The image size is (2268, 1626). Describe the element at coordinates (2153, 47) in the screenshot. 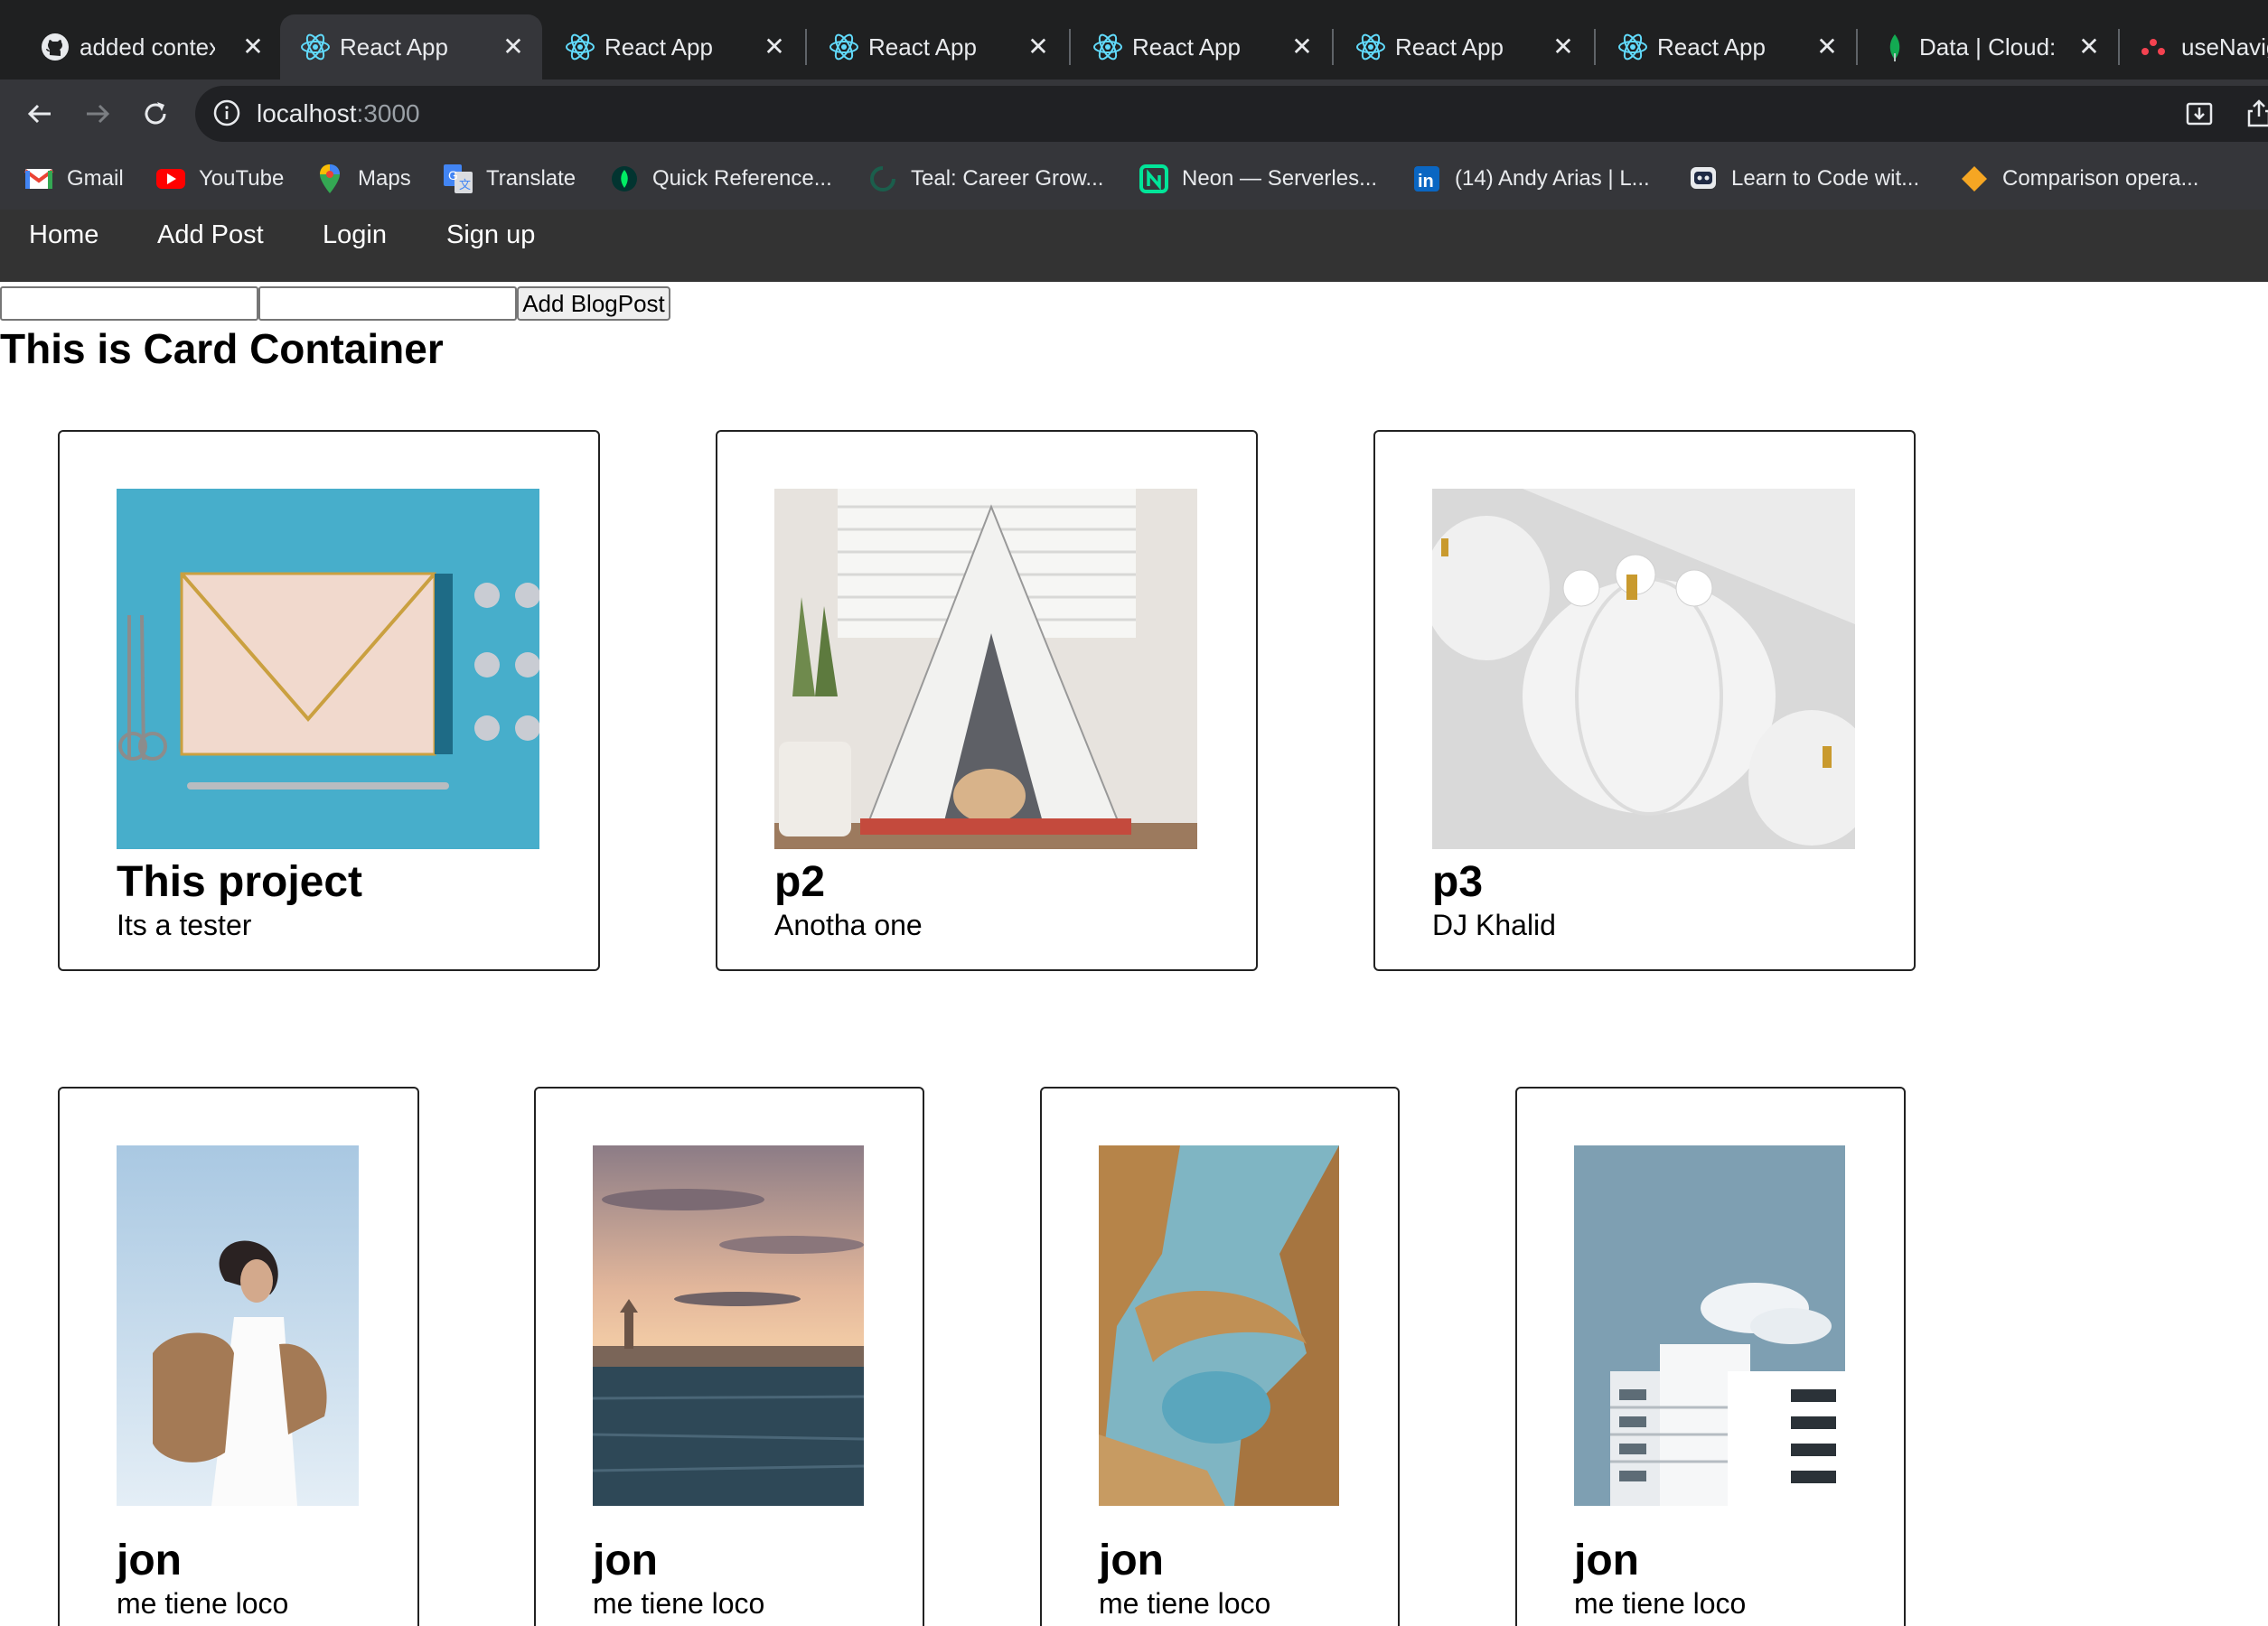

I see `react-router-icon` at that location.